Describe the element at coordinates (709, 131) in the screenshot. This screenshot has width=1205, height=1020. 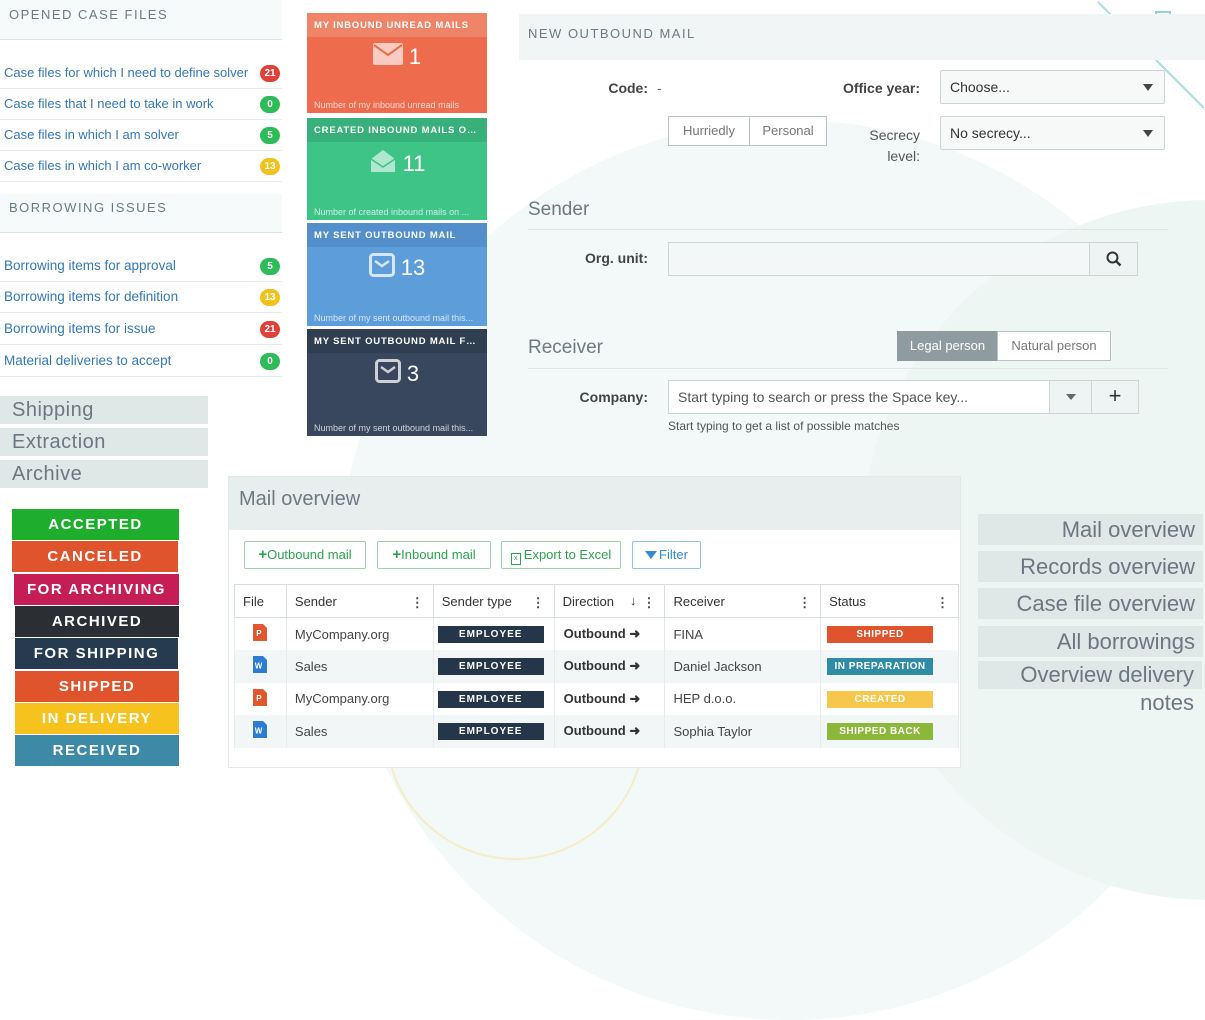
I see `hurriedly-toggle: Hurriedly` at that location.